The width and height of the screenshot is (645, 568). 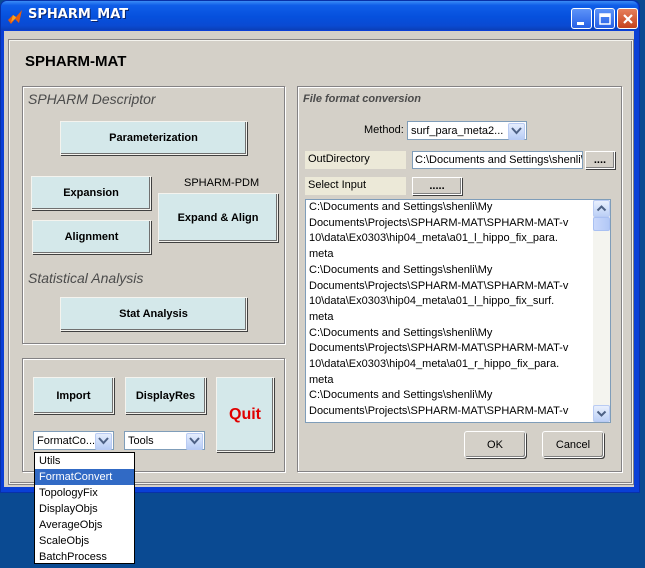 I want to click on tools-combo: Tools, so click(x=164, y=440).